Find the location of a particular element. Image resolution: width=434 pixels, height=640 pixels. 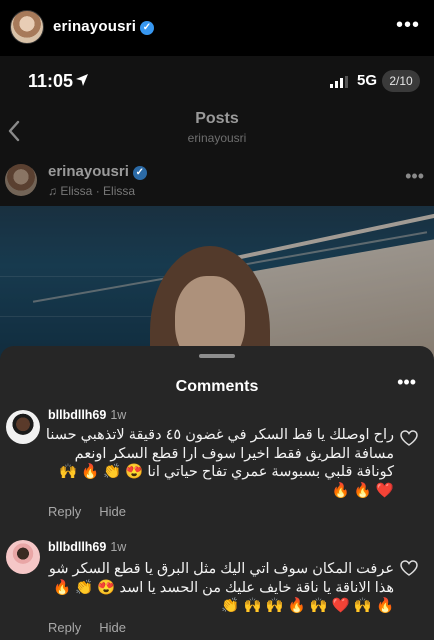

page-indicator-badge: 2/10 is located at coordinates (401, 81).